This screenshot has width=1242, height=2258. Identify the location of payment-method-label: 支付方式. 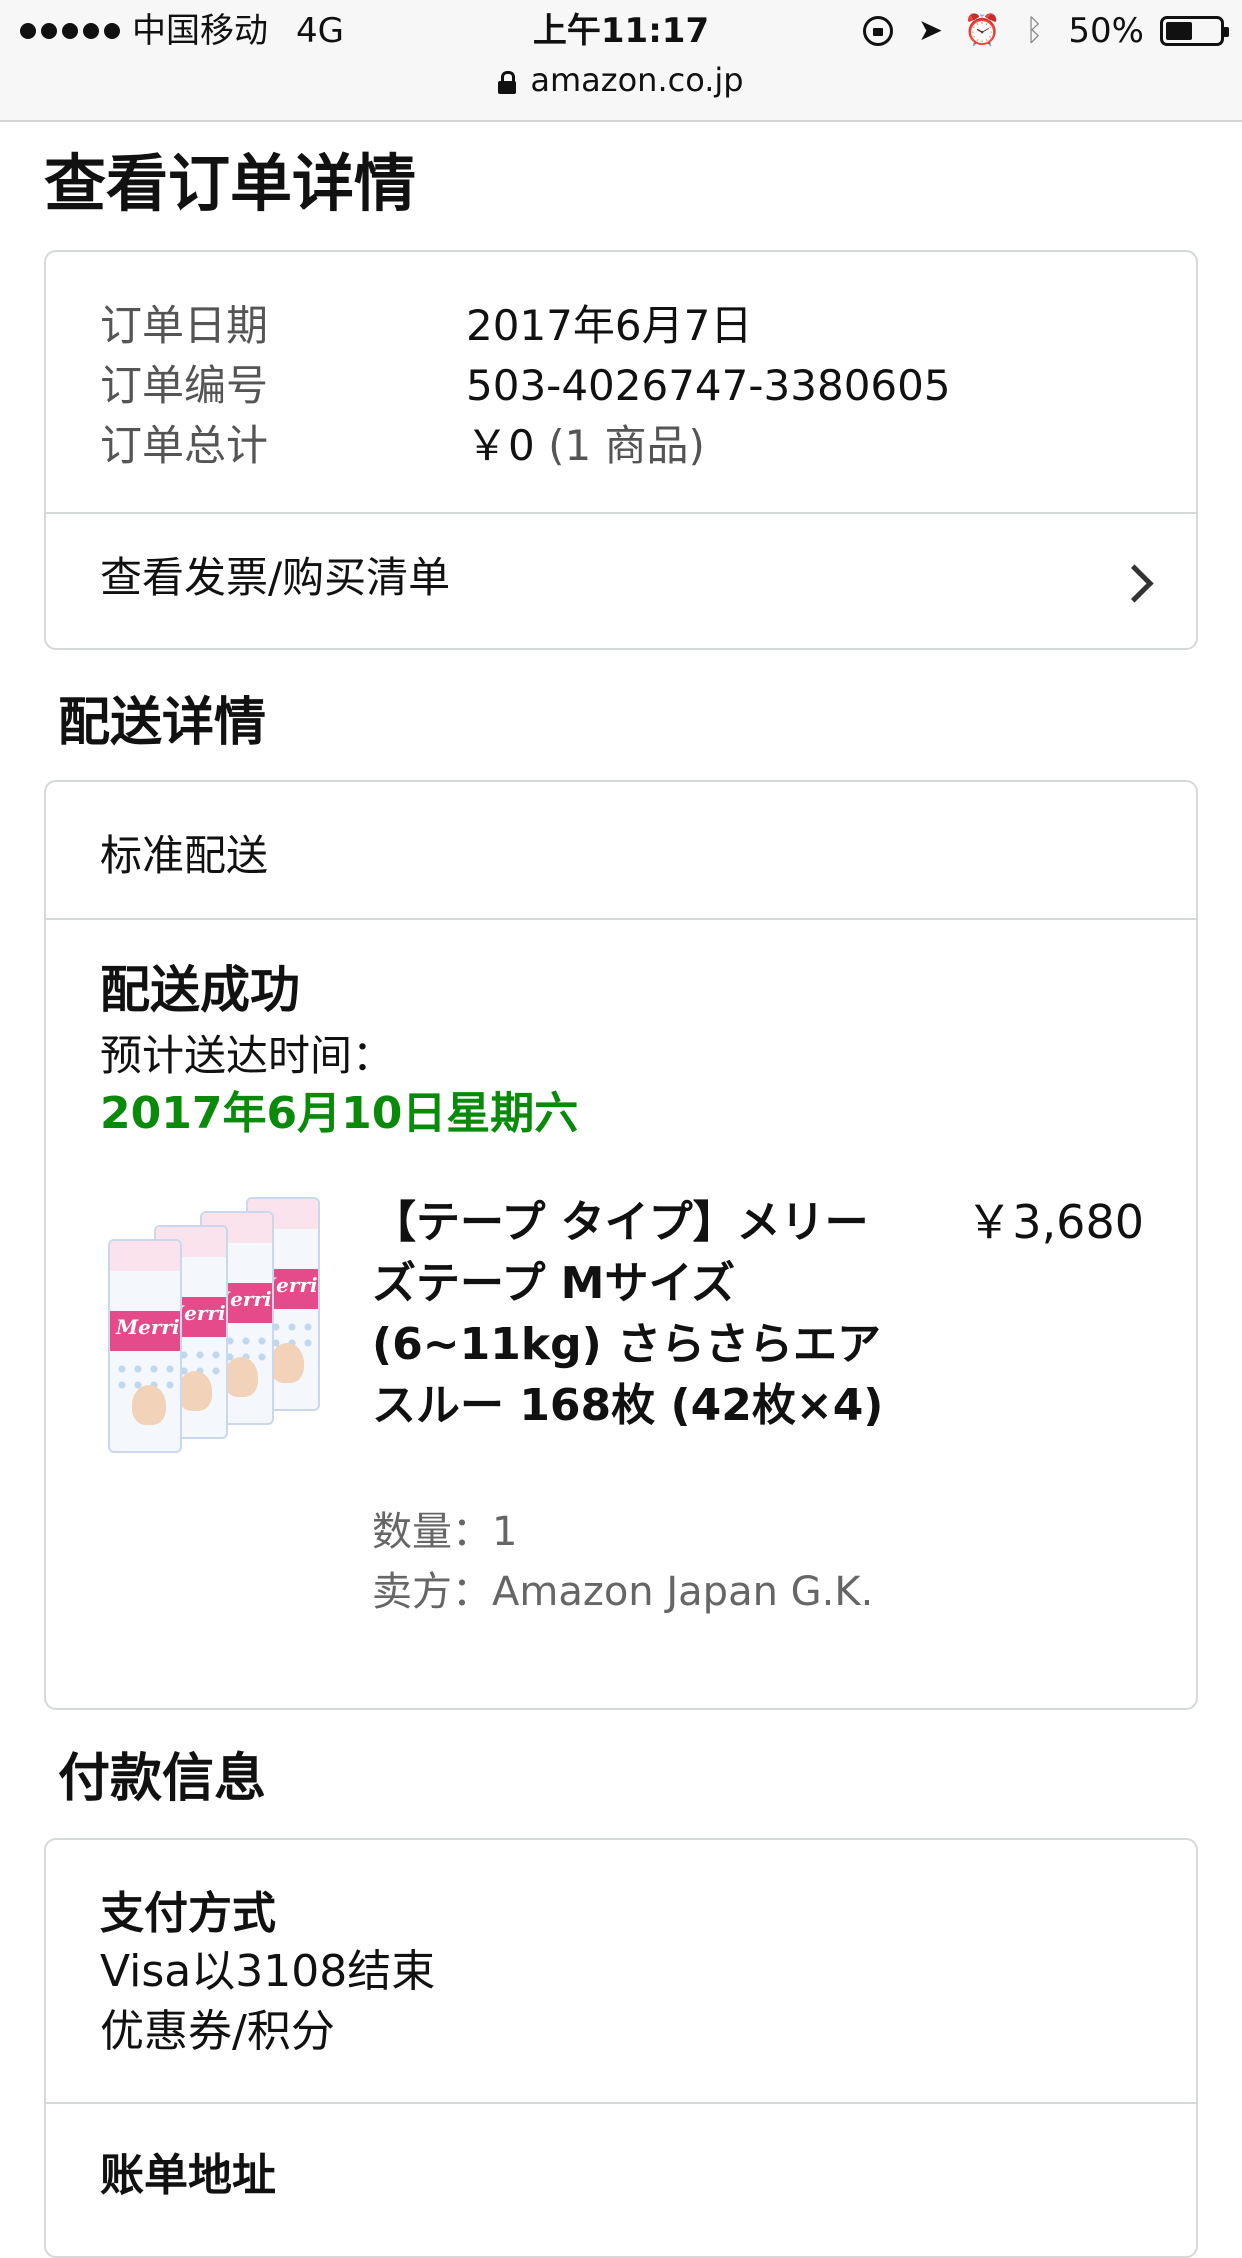
(188, 1913).